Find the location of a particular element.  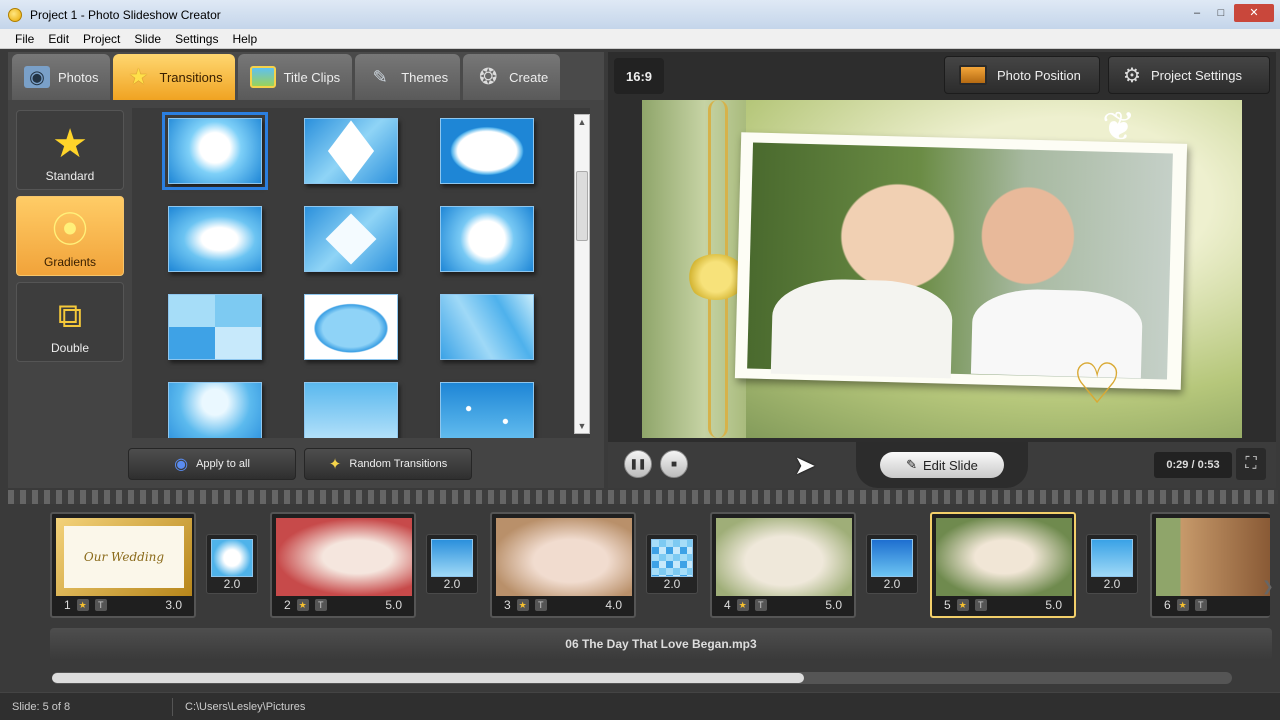

gear-icon: ⚙ is located at coordinates (1132, 75).